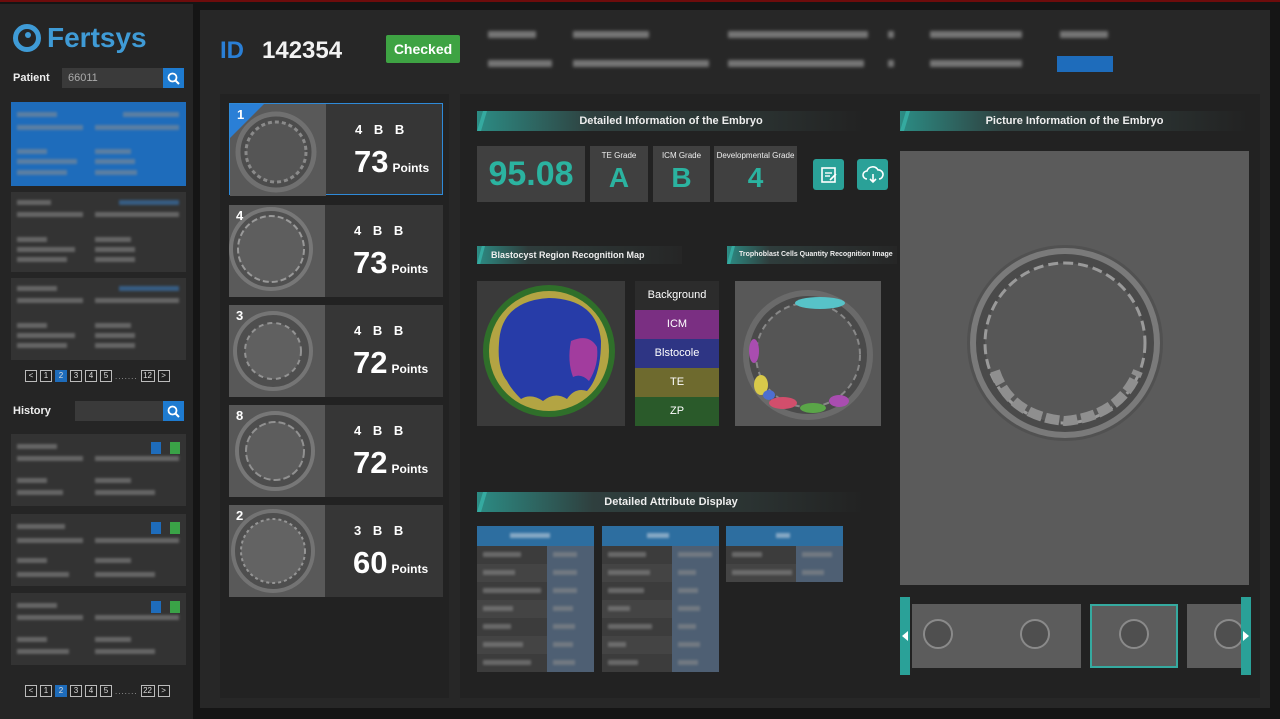 This screenshot has height=719, width=1280. I want to click on detail-section-header: Detailed Information of the Embryo, so click(671, 121).